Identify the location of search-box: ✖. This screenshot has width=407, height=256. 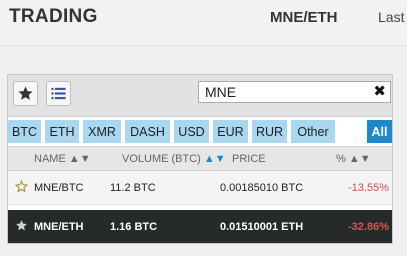
(294, 92).